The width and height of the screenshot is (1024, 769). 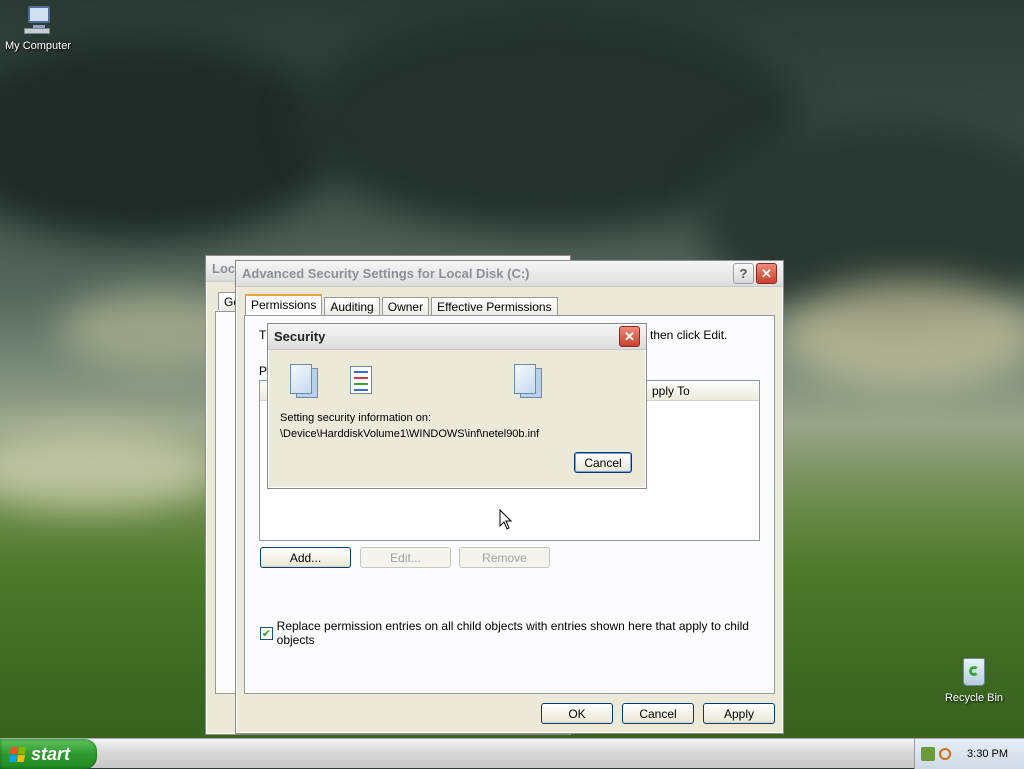 I want to click on search-icon, so click(x=945, y=754).